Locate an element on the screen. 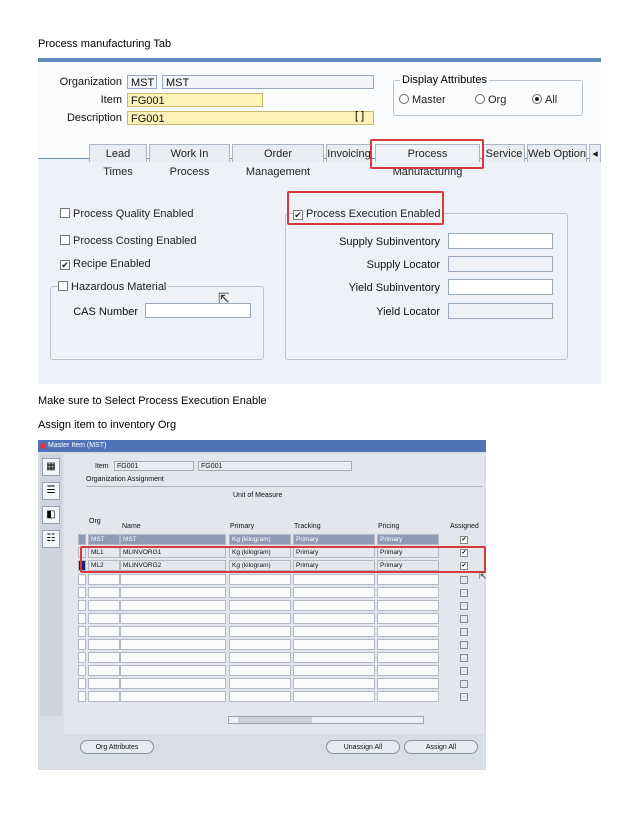 This screenshot has height=826, width=638. item-desc-field: FG001 is located at coordinates (275, 466).